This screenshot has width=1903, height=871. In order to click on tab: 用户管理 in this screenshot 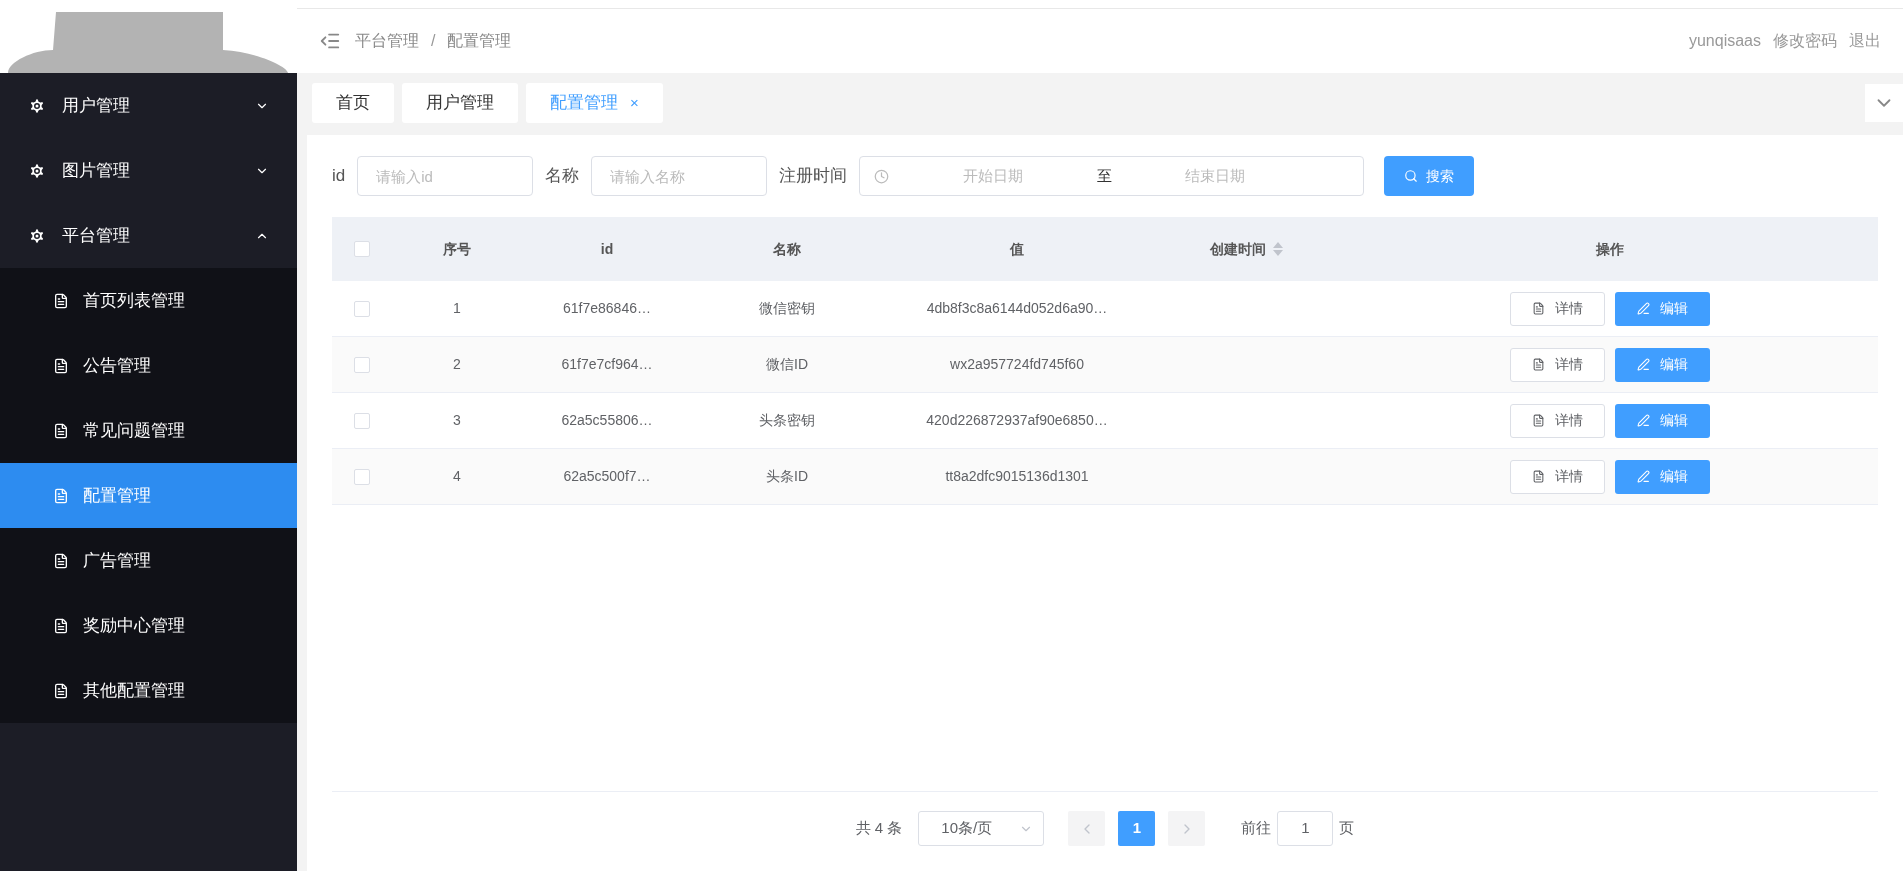, I will do `click(460, 103)`.